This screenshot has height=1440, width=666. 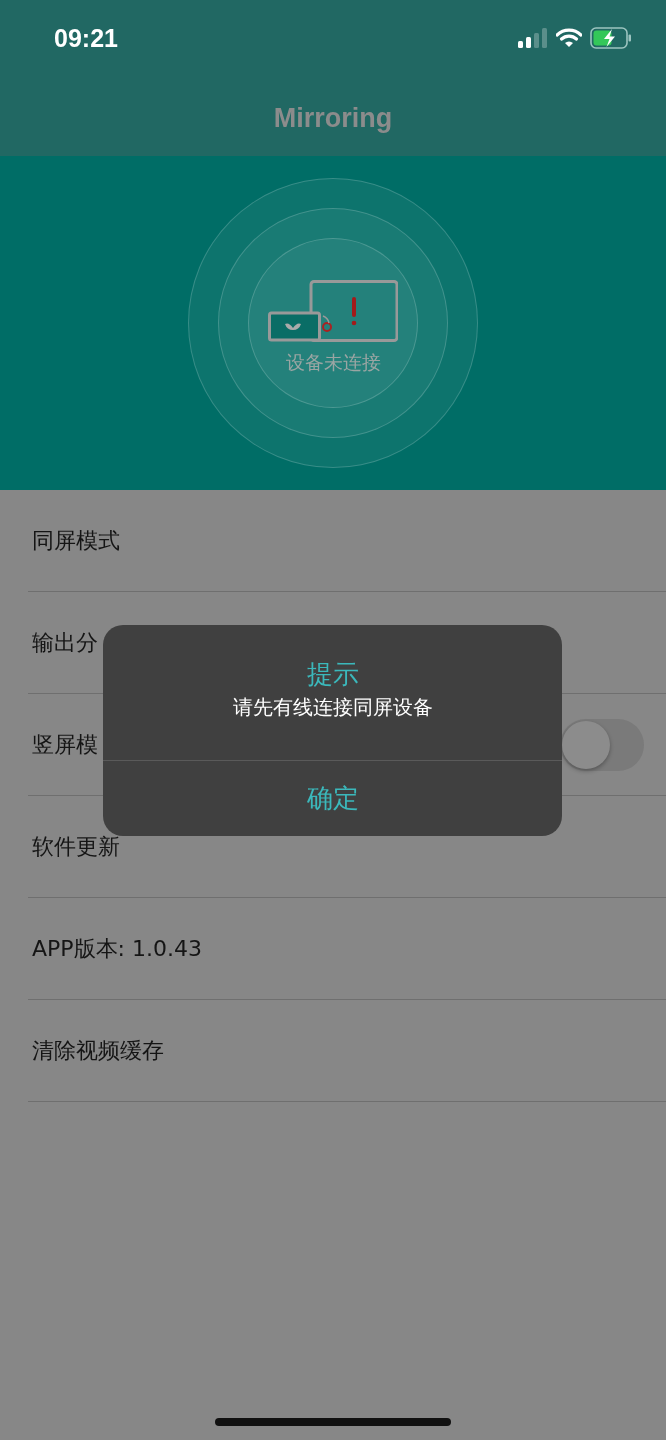 I want to click on nav-title: Mirroring, so click(x=333, y=118).